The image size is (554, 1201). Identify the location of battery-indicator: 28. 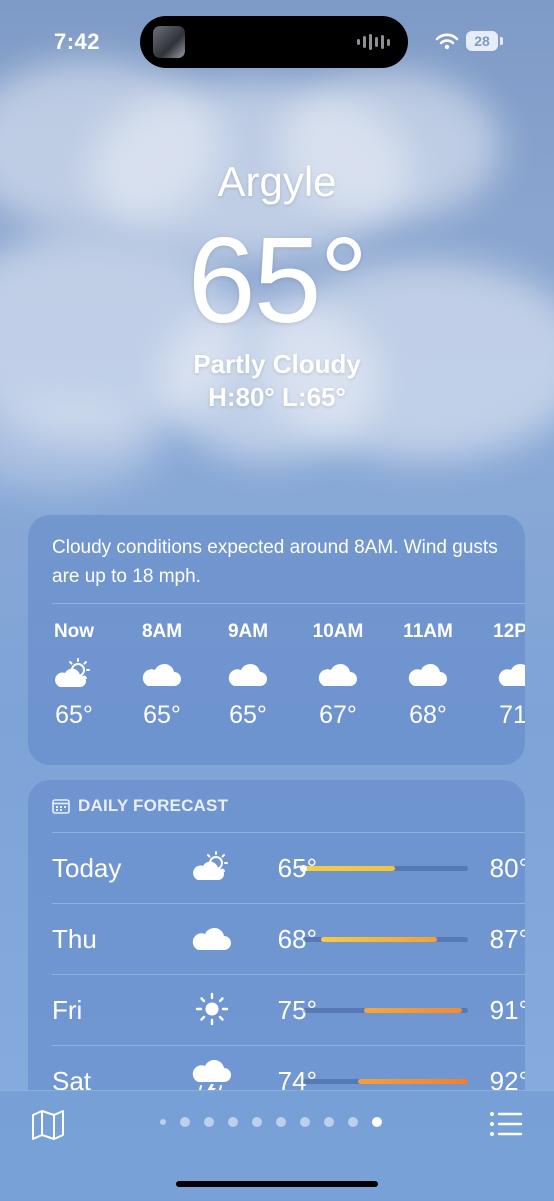
(482, 41).